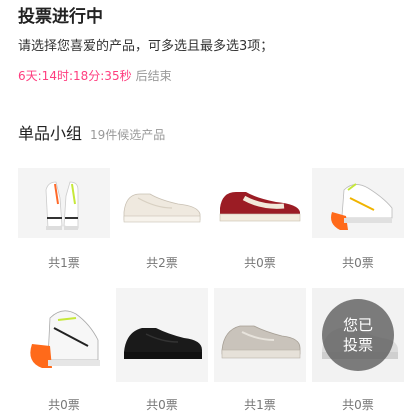 Image resolution: width=420 pixels, height=420 pixels. Describe the element at coordinates (64, 335) in the screenshot. I see `orange-white-sneaker-icon` at that location.